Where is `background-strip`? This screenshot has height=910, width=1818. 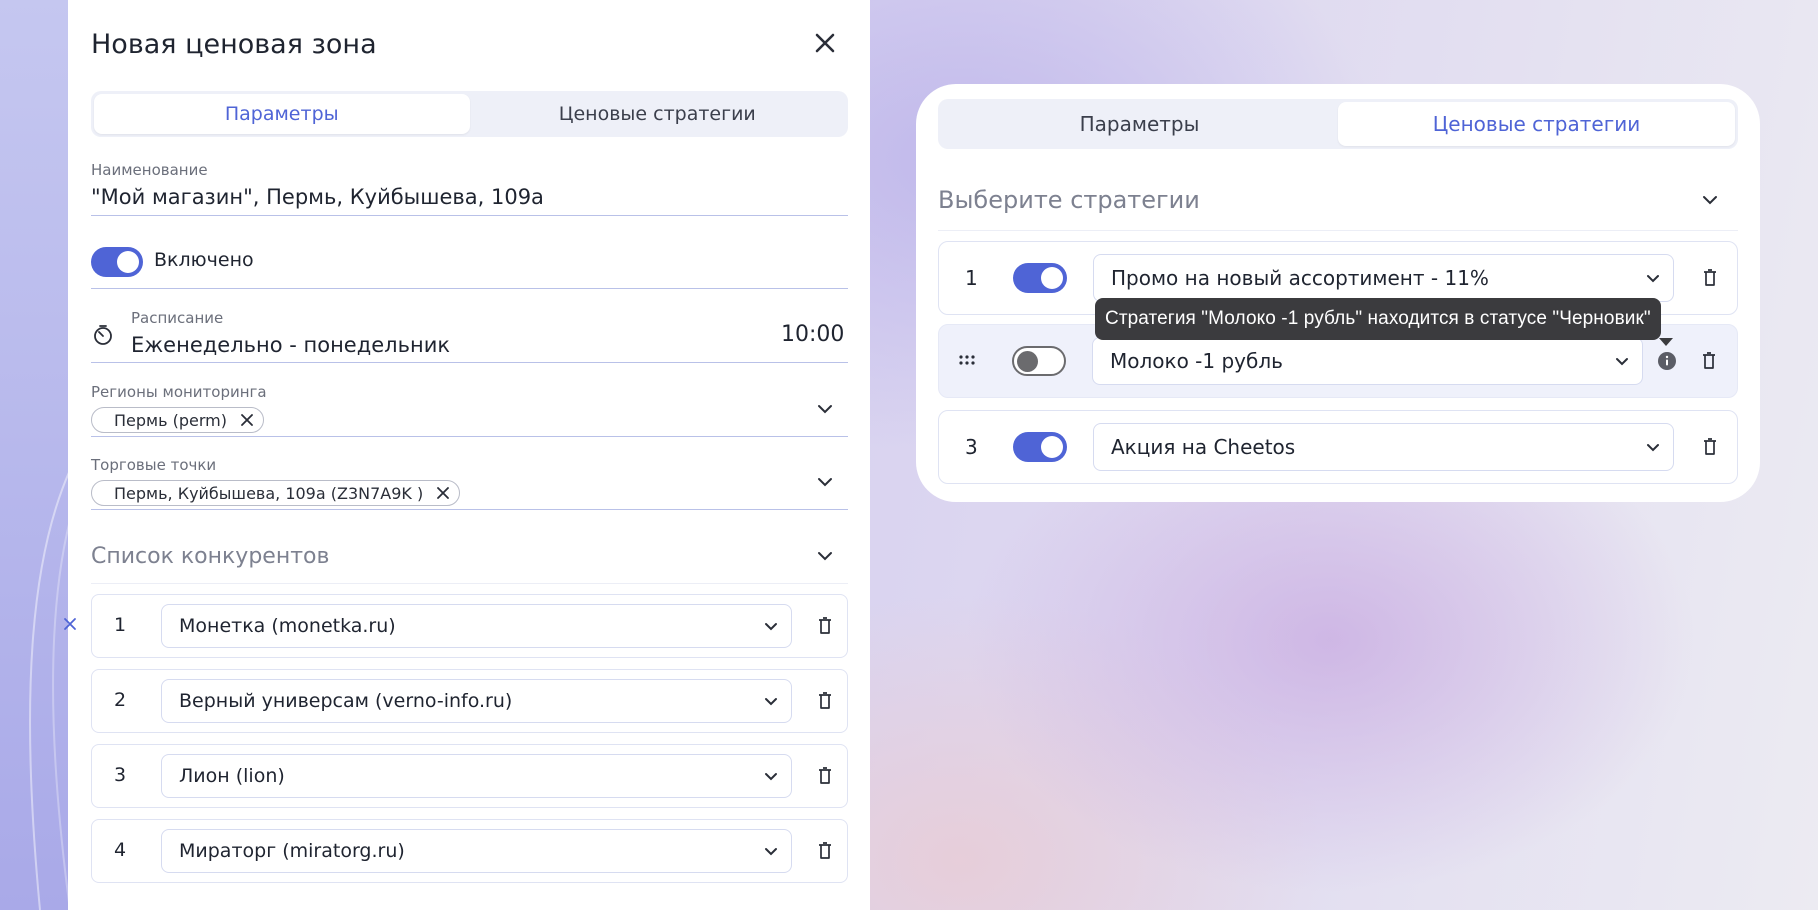
background-strip is located at coordinates (35, 455).